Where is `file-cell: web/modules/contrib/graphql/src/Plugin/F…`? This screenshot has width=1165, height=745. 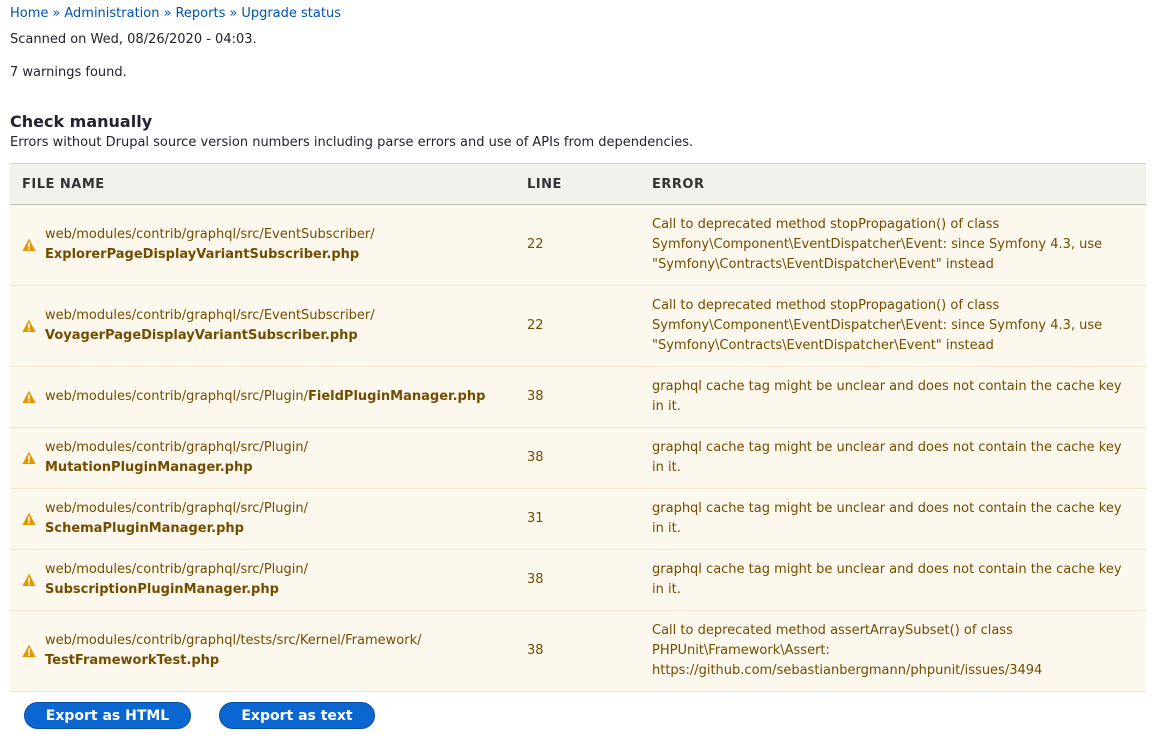 file-cell: web/modules/contrib/graphql/src/Plugin/F… is located at coordinates (262, 397).